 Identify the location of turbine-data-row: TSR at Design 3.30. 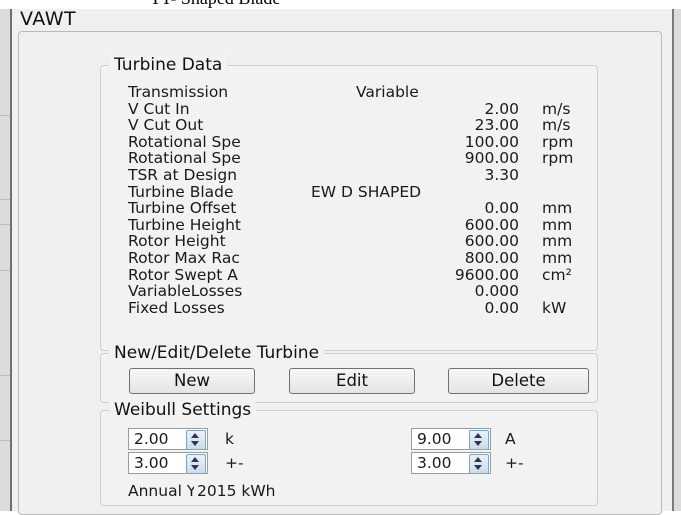
(349, 175).